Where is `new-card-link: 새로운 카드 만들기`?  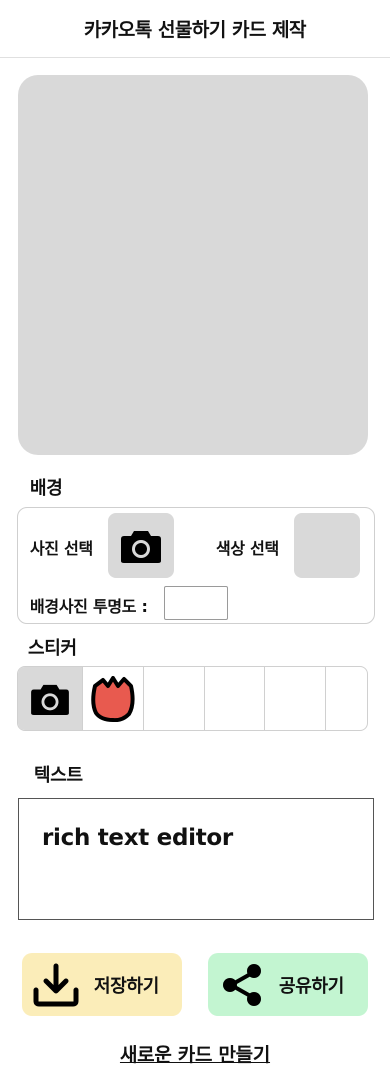 new-card-link: 새로운 카드 만들기 is located at coordinates (195, 1055).